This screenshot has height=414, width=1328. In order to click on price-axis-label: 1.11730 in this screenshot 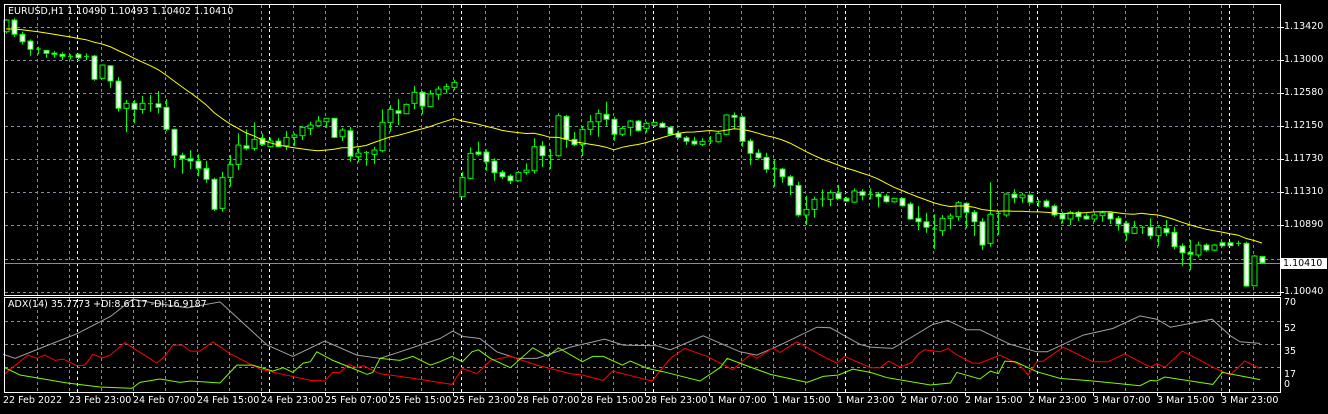, I will do `click(1304, 159)`.